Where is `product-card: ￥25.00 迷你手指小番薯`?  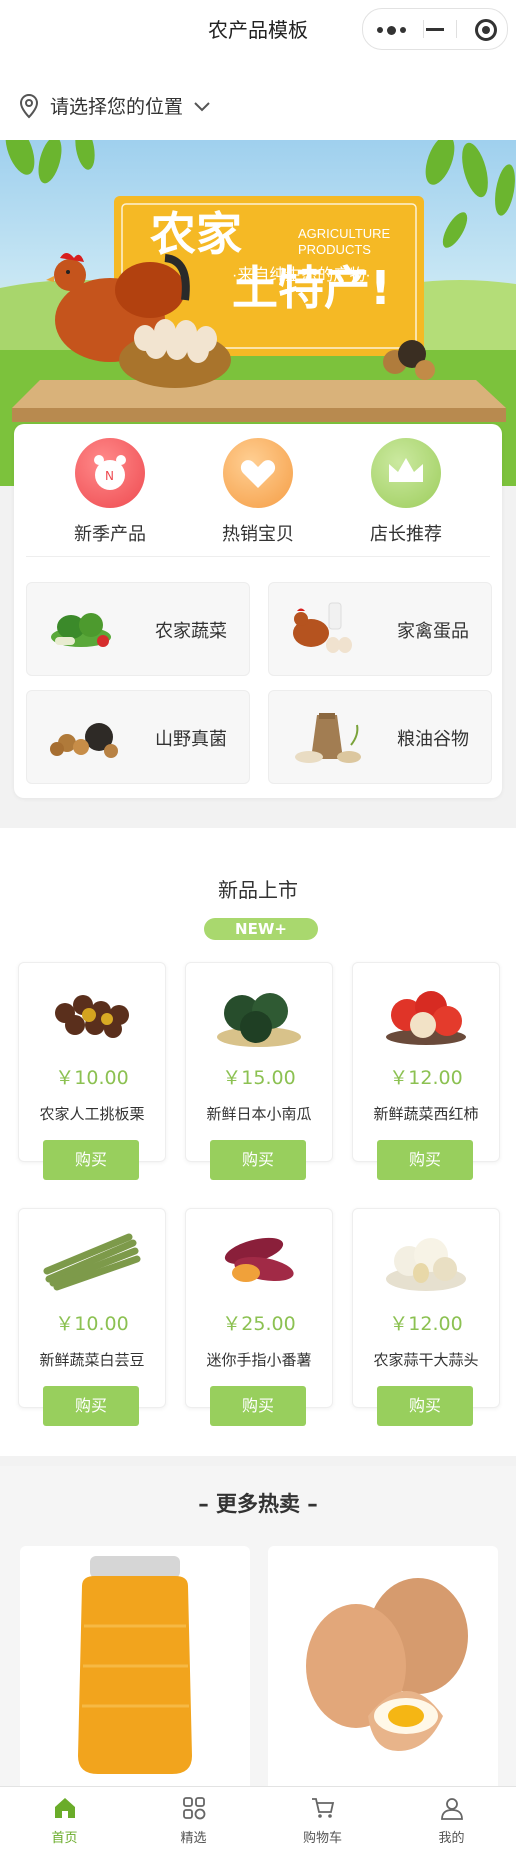 product-card: ￥25.00 迷你手指小番薯 is located at coordinates (259, 1308).